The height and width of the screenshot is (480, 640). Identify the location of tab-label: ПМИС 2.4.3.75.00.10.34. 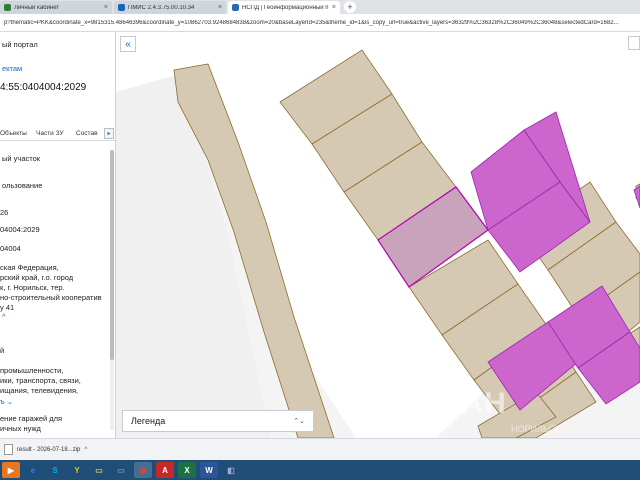
(161, 7).